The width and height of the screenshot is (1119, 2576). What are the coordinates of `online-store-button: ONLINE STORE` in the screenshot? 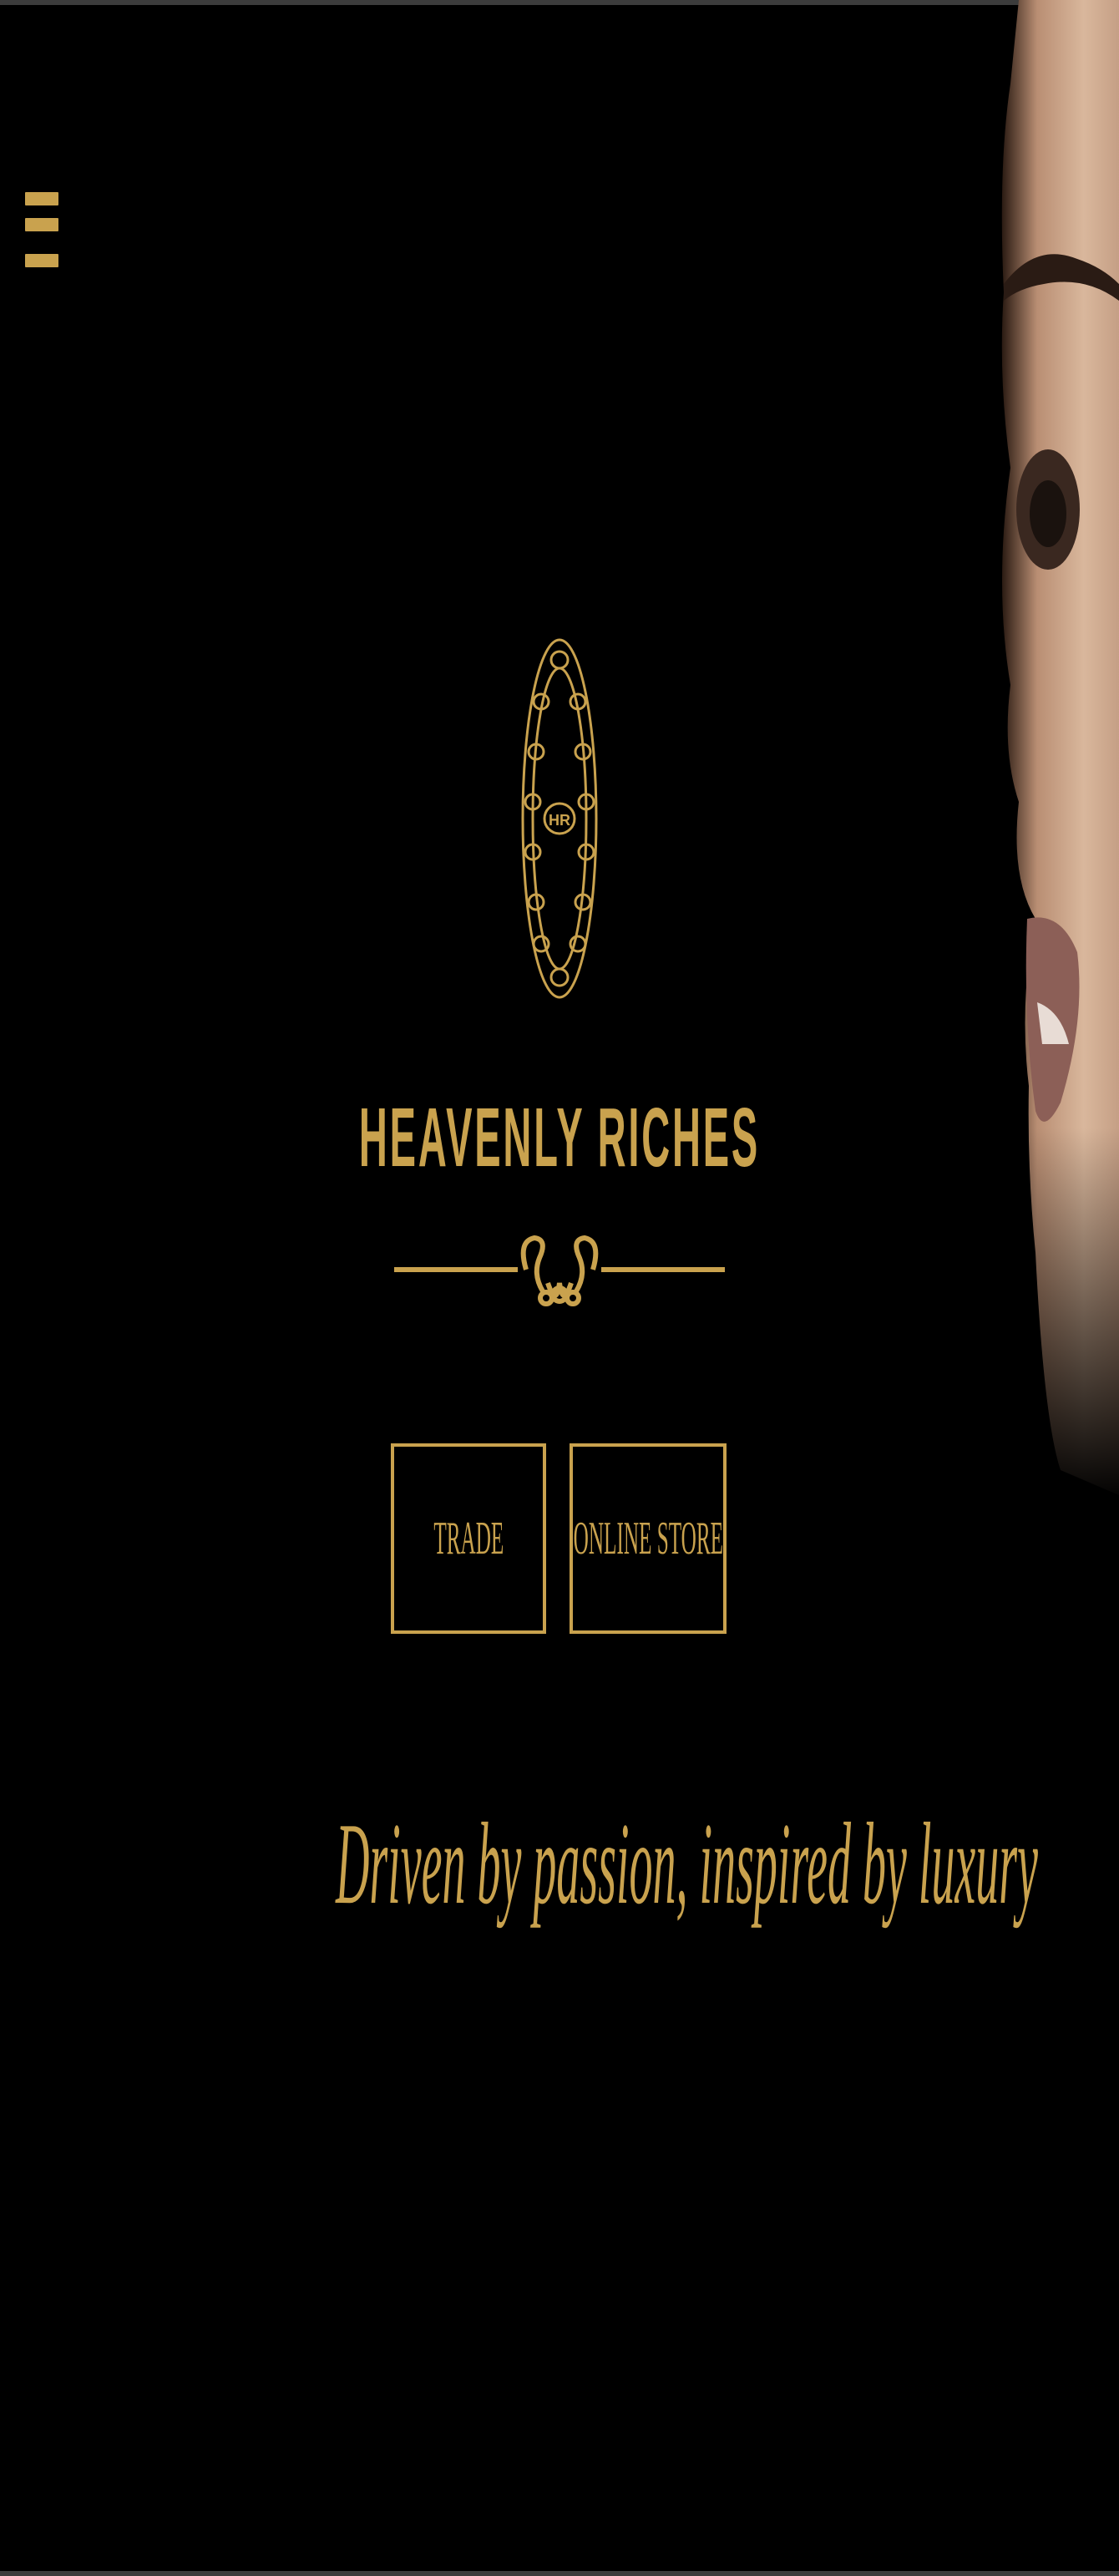 It's located at (648, 1538).